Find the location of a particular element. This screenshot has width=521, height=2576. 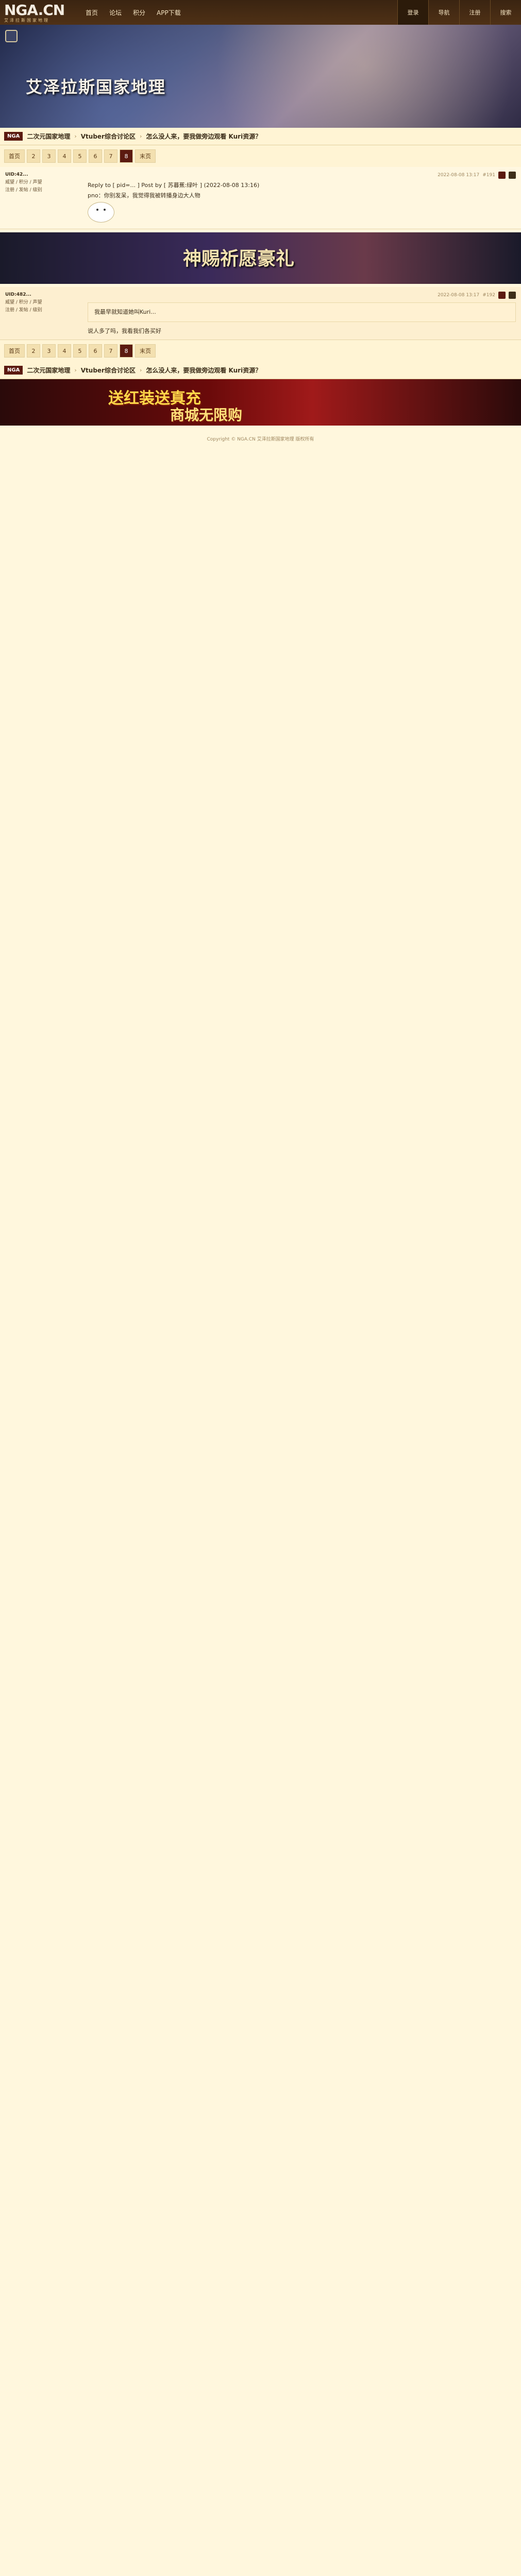

post-floor: #191 is located at coordinates (488, 175).